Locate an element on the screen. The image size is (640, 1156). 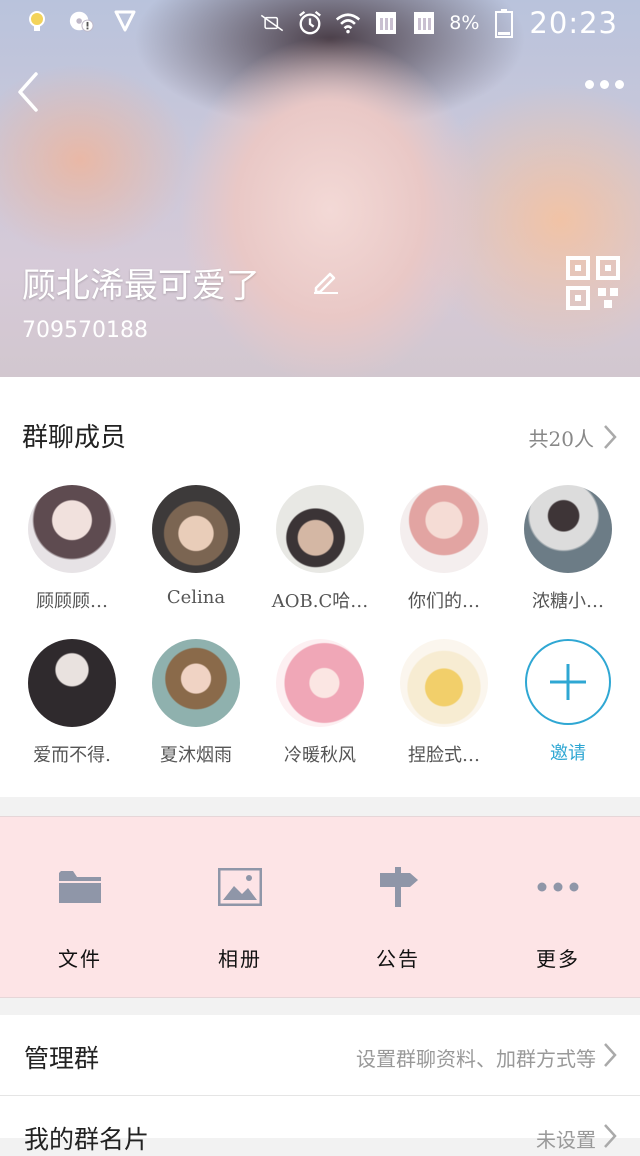
clock: 20:23 is located at coordinates (573, 23).